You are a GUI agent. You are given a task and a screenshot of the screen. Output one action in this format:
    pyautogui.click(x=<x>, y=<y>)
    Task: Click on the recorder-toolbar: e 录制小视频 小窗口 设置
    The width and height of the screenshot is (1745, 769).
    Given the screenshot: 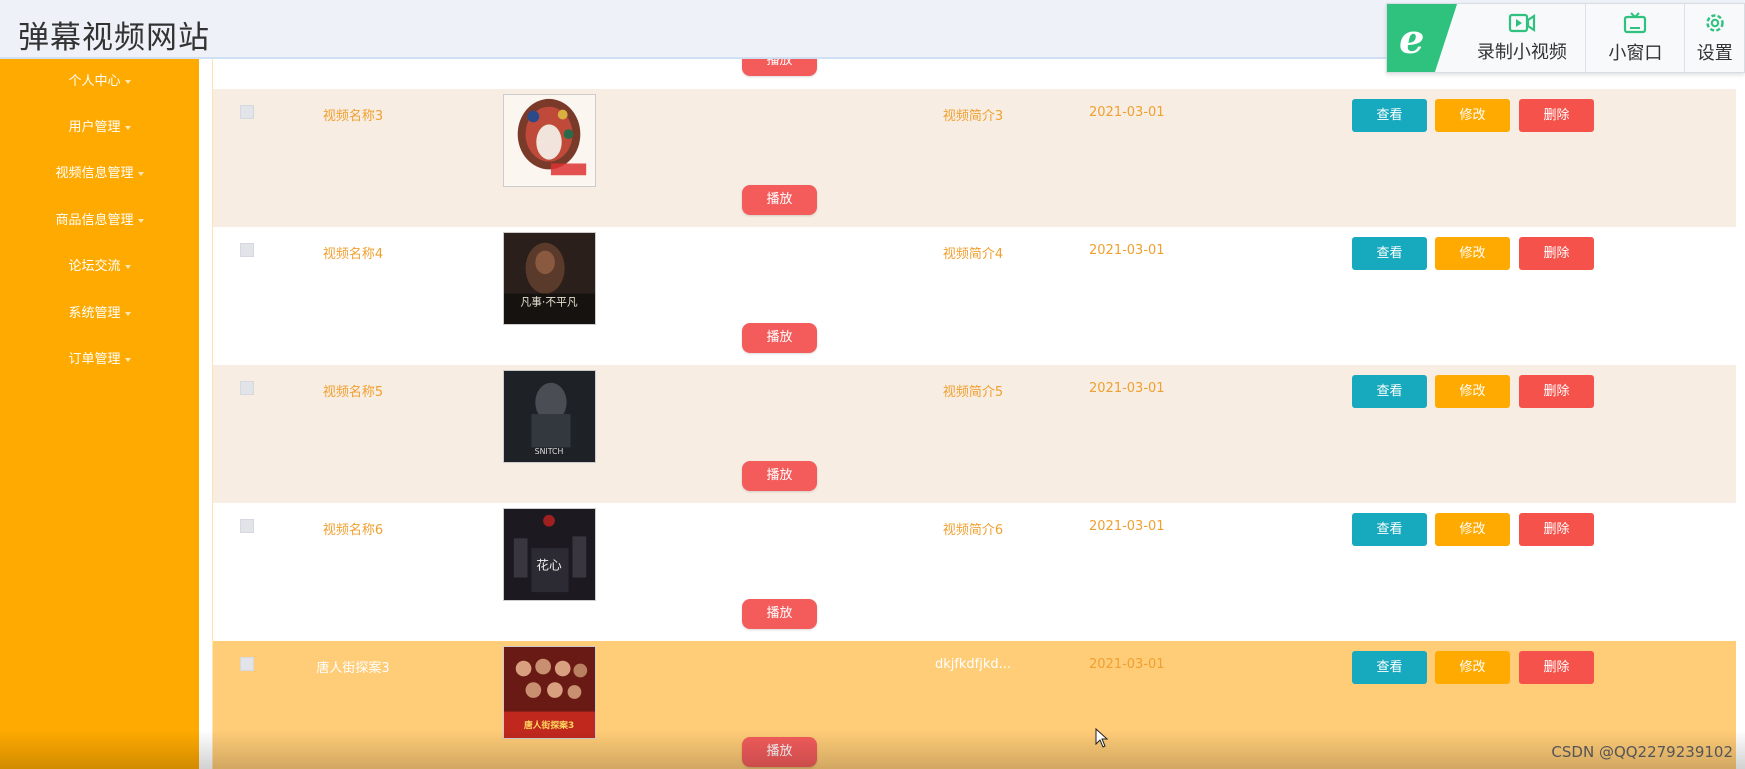 What is the action you would take?
    pyautogui.click(x=1565, y=38)
    